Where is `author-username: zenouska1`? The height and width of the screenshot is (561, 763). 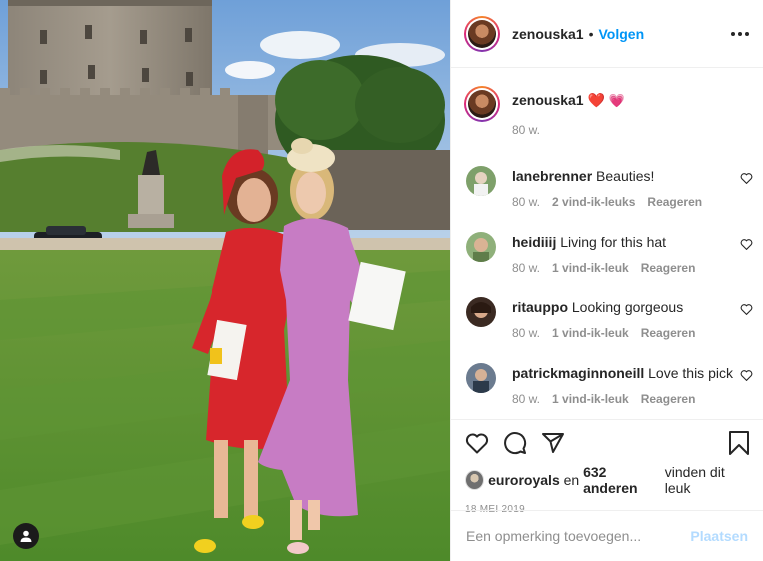
author-username: zenouska1 is located at coordinates (548, 34).